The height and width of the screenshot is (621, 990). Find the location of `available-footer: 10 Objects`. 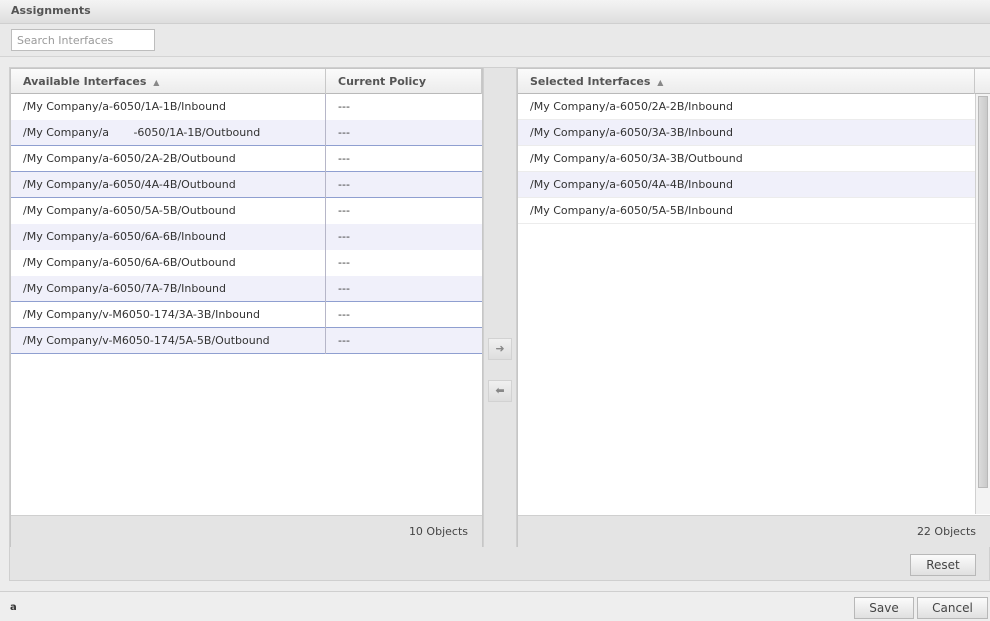

available-footer: 10 Objects is located at coordinates (246, 531).